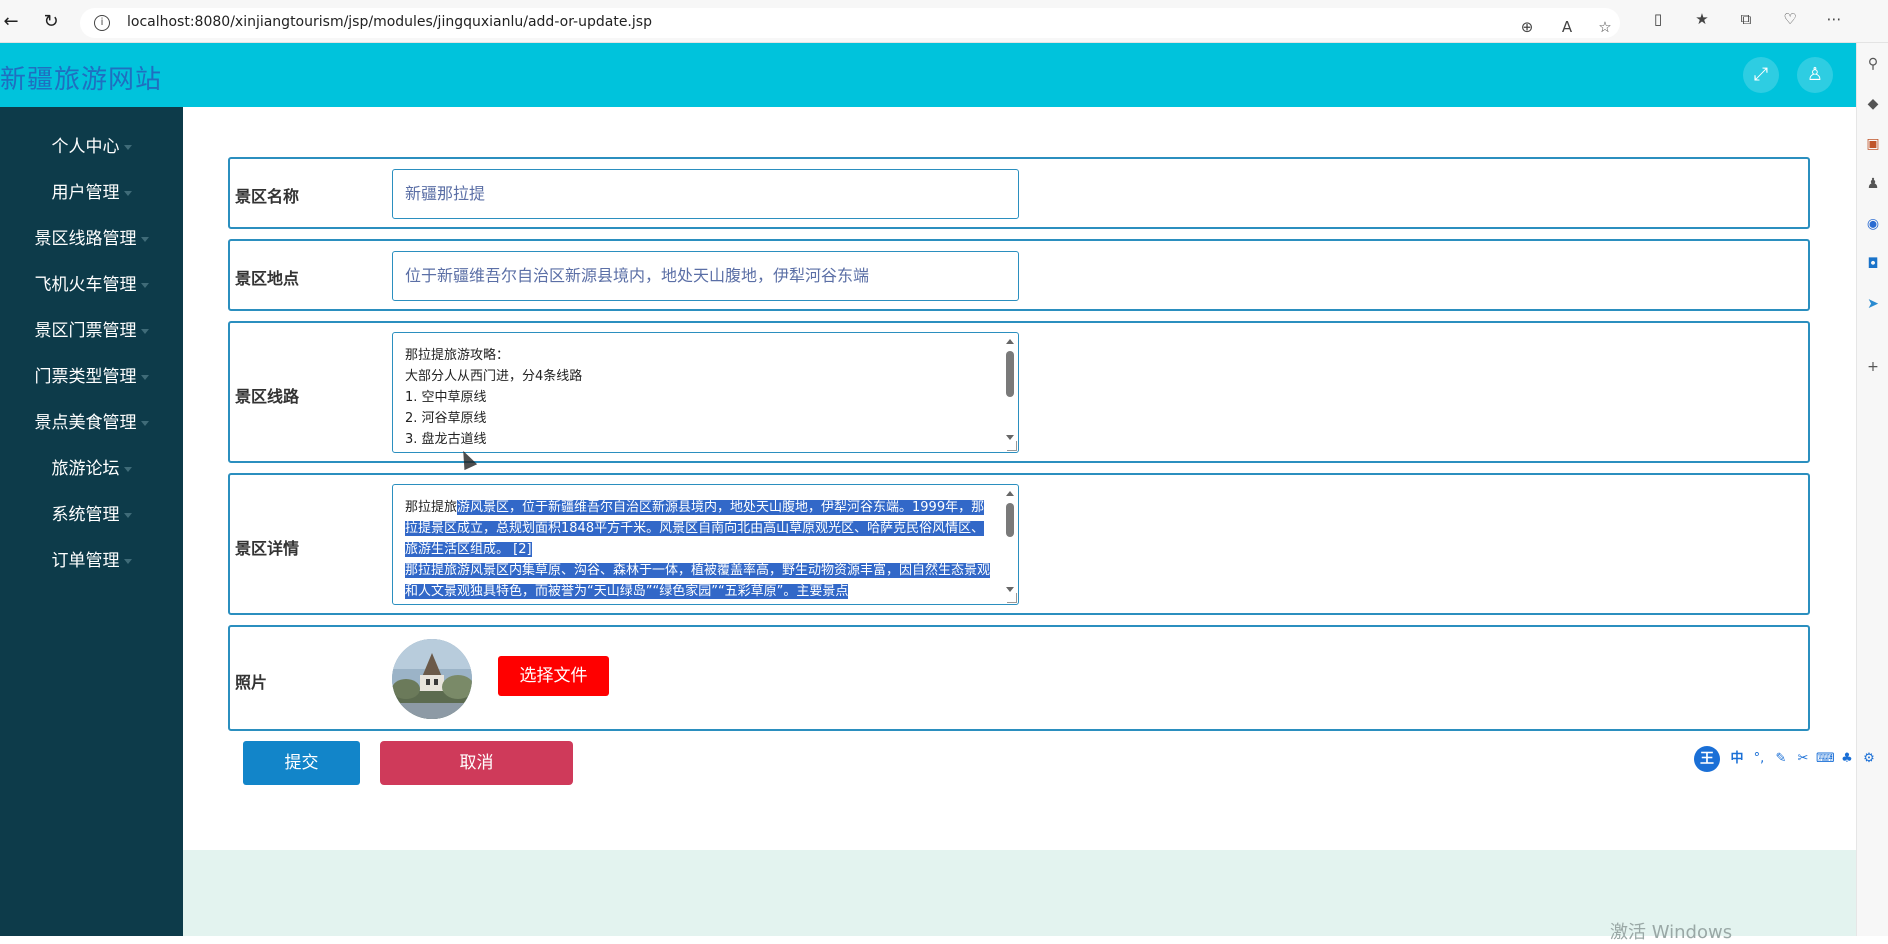  Describe the element at coordinates (1873, 367) in the screenshot. I see `add-icon: +` at that location.